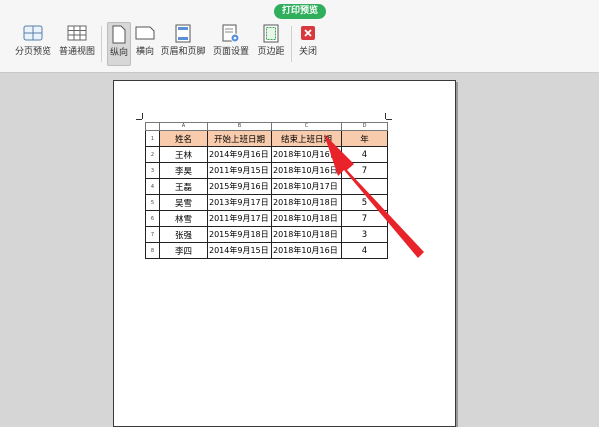 The image size is (599, 427). Describe the element at coordinates (364, 138) in the screenshot. I see `header-years: 年` at that location.